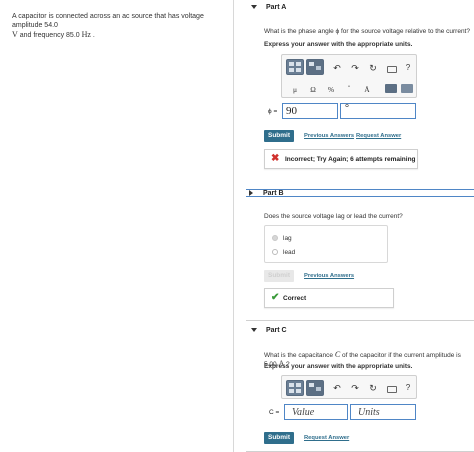  I want to click on part-b-feedback: ✔ Correct, so click(329, 298).